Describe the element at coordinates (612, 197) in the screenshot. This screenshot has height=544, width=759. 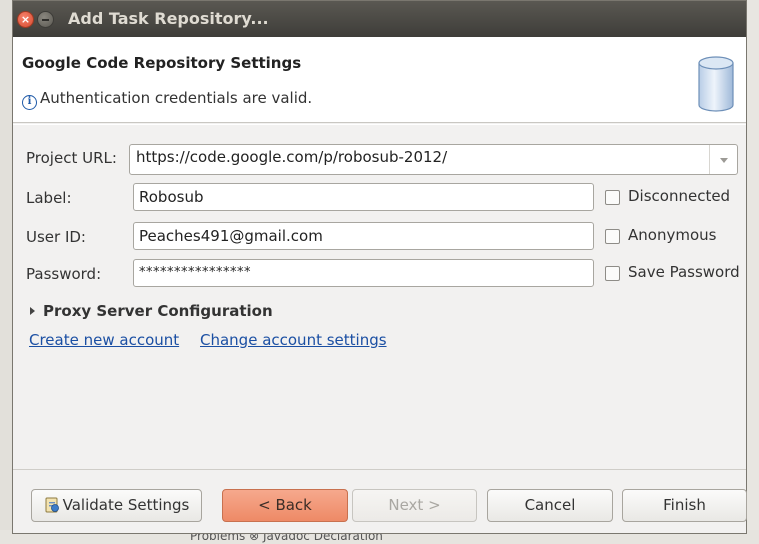
I see `disconnected-checkbox` at that location.